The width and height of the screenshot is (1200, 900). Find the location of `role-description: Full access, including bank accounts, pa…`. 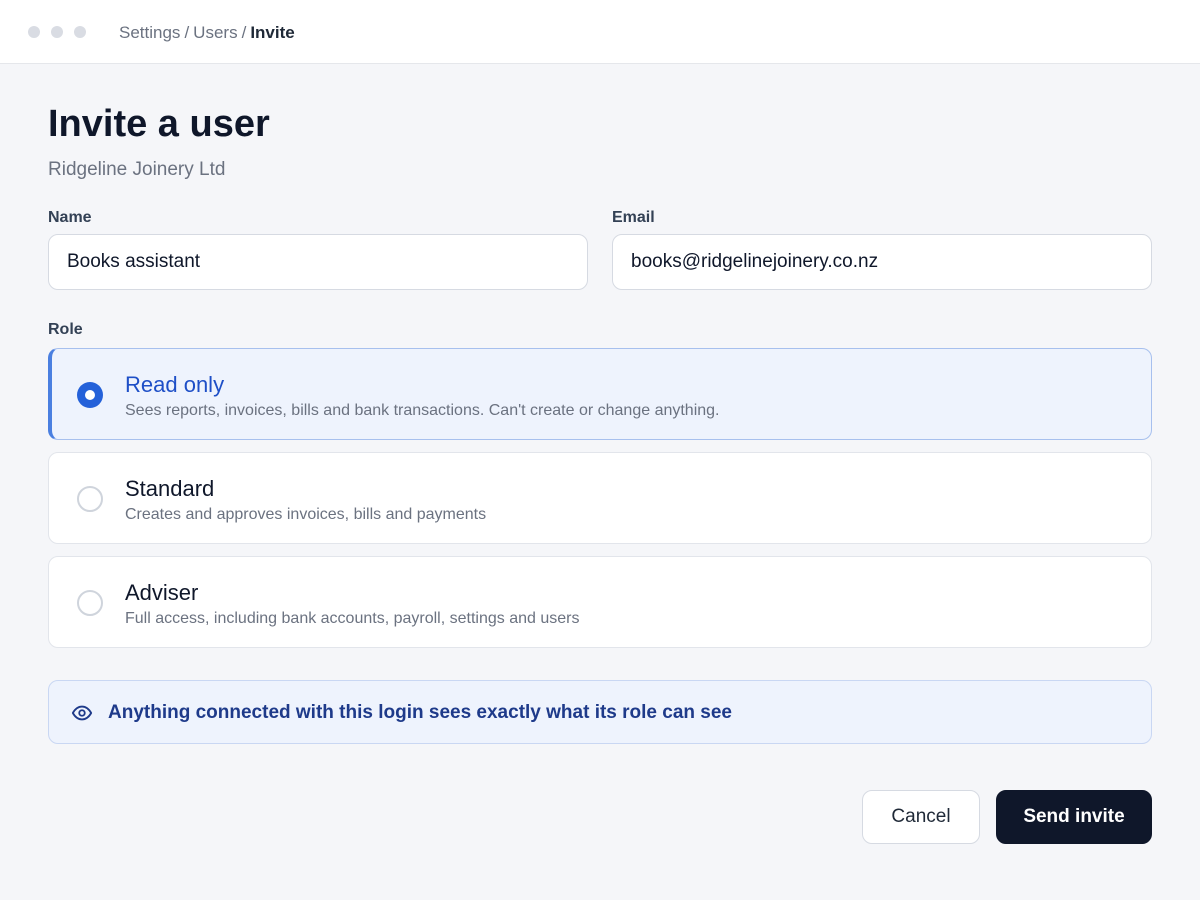

role-description: Full access, including bank accounts, pa… is located at coordinates (352, 618).